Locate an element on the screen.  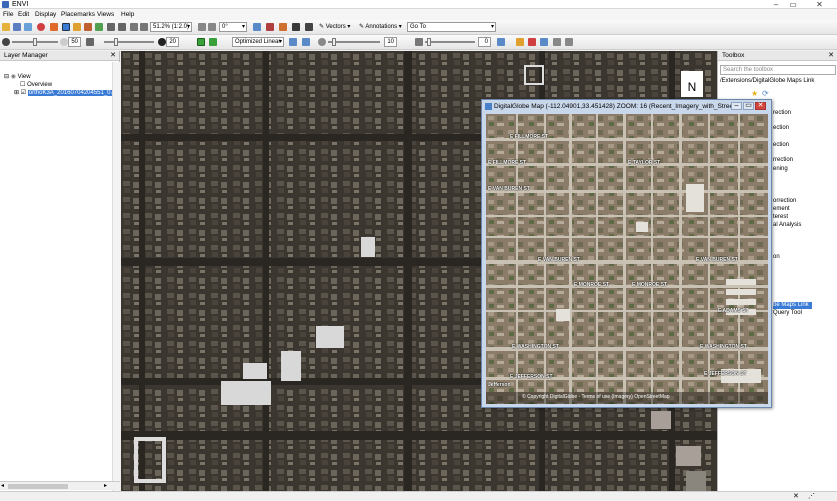
transparency-slider-handle is located at coordinates (429, 42).